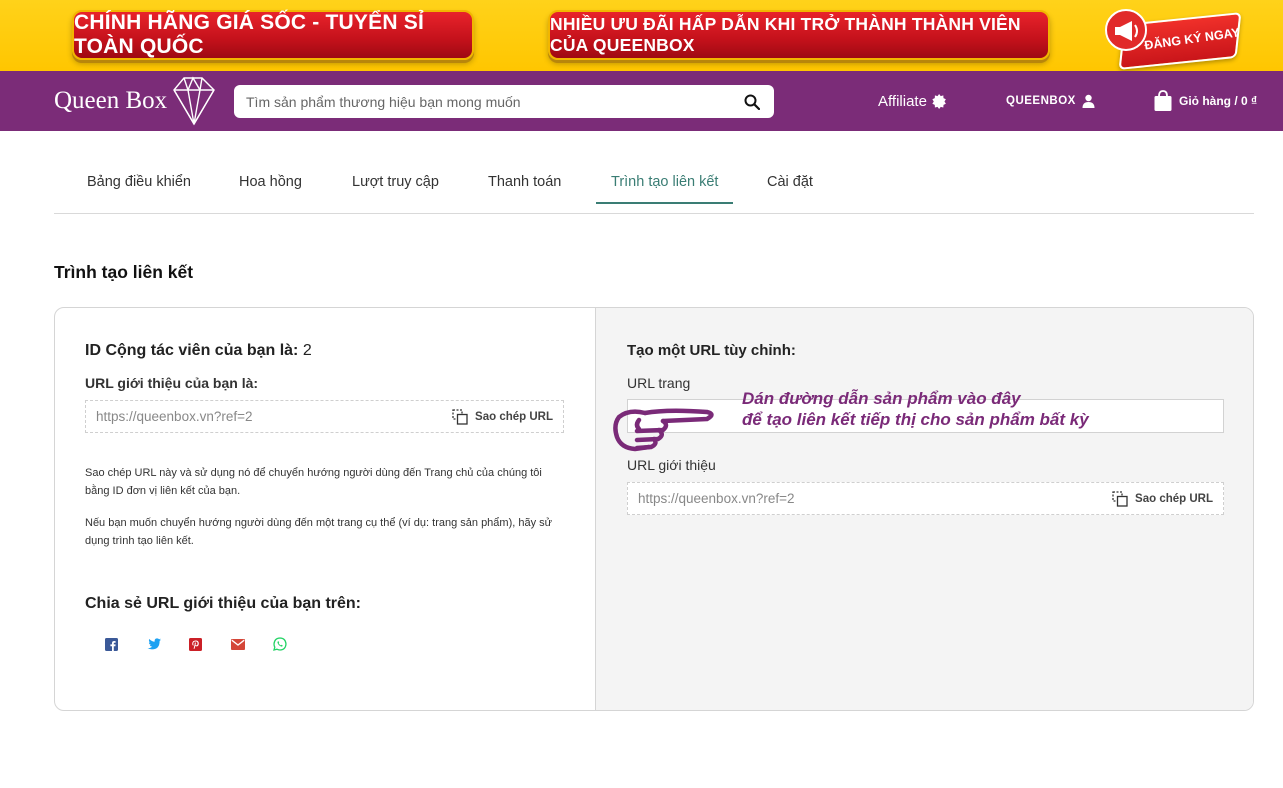  What do you see at coordinates (273, 35) in the screenshot?
I see `promo-banner-left: CHÍNH HÃNG GIÁ SỐC - TUYỂN SỈ TOÀN QUỐC` at bounding box center [273, 35].